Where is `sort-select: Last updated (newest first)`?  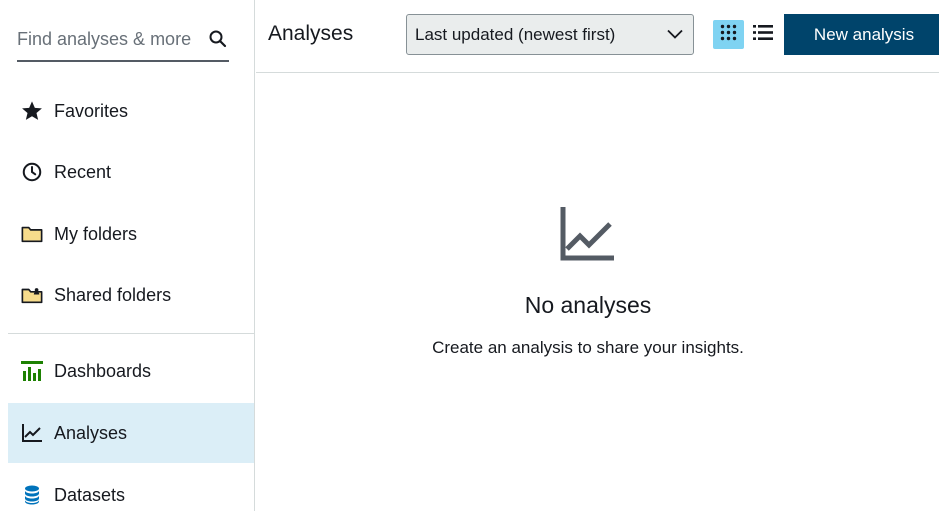
sort-select: Last updated (newest first) is located at coordinates (550, 34).